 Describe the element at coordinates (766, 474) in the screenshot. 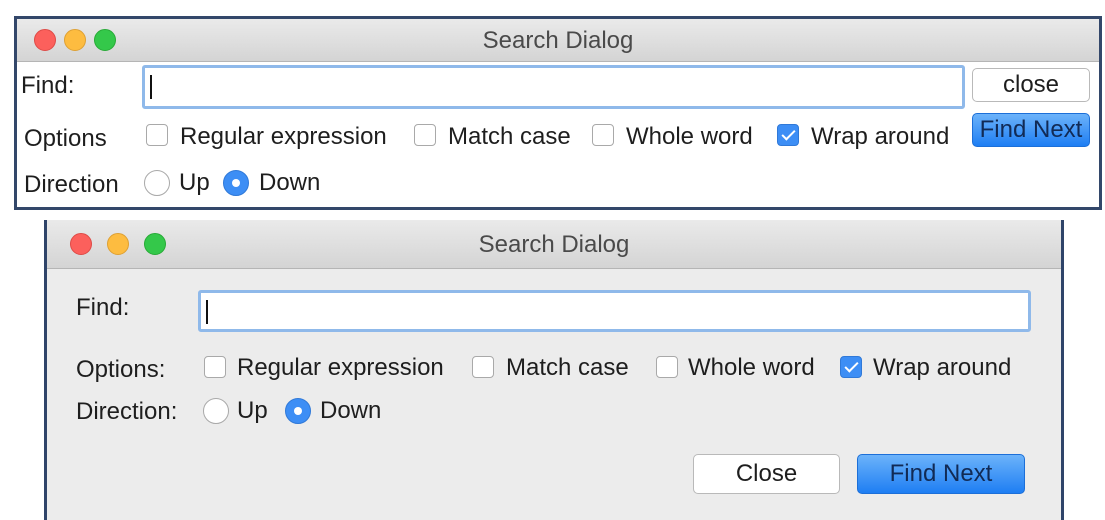

I see `close-button: Close` at that location.